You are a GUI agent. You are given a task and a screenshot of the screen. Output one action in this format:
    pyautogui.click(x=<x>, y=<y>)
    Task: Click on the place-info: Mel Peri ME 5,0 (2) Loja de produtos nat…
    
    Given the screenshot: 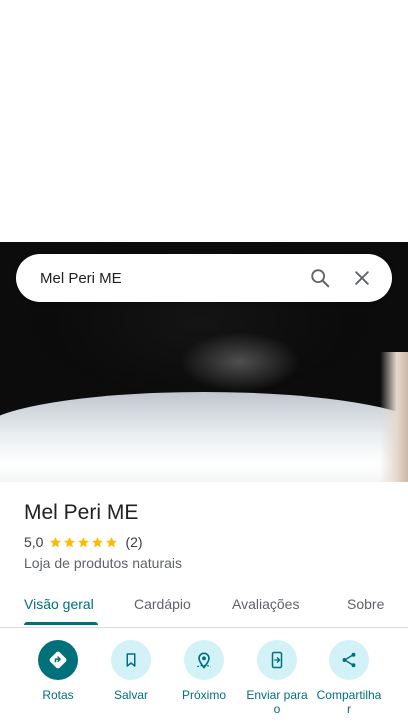 What is the action you would take?
    pyautogui.click(x=208, y=535)
    